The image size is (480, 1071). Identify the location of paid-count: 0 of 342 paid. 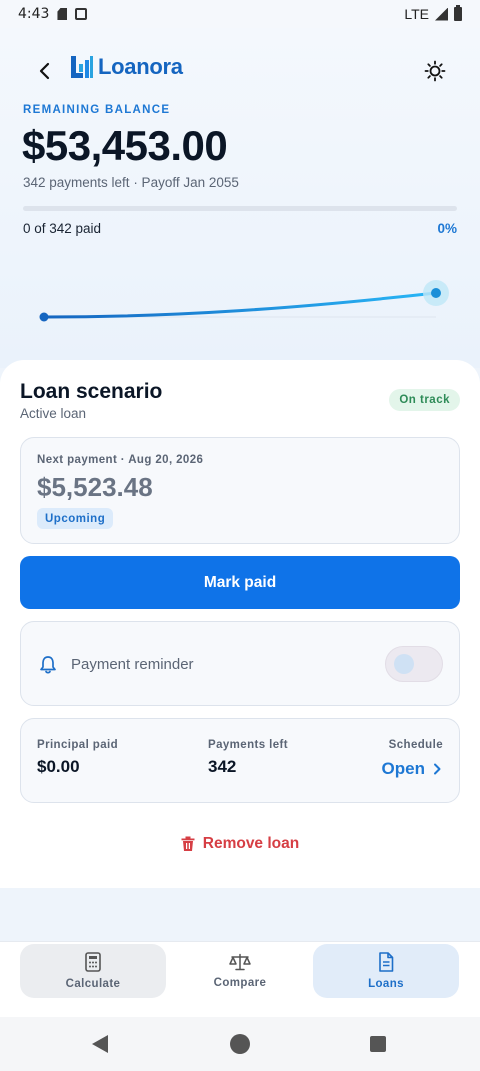
(62, 228).